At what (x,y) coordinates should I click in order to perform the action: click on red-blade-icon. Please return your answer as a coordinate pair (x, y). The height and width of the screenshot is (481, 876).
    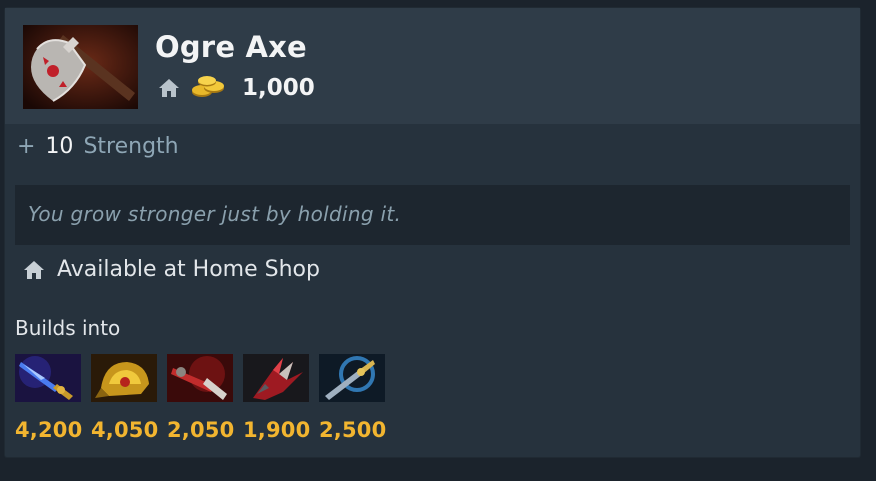
    Looking at the image, I should click on (200, 378).